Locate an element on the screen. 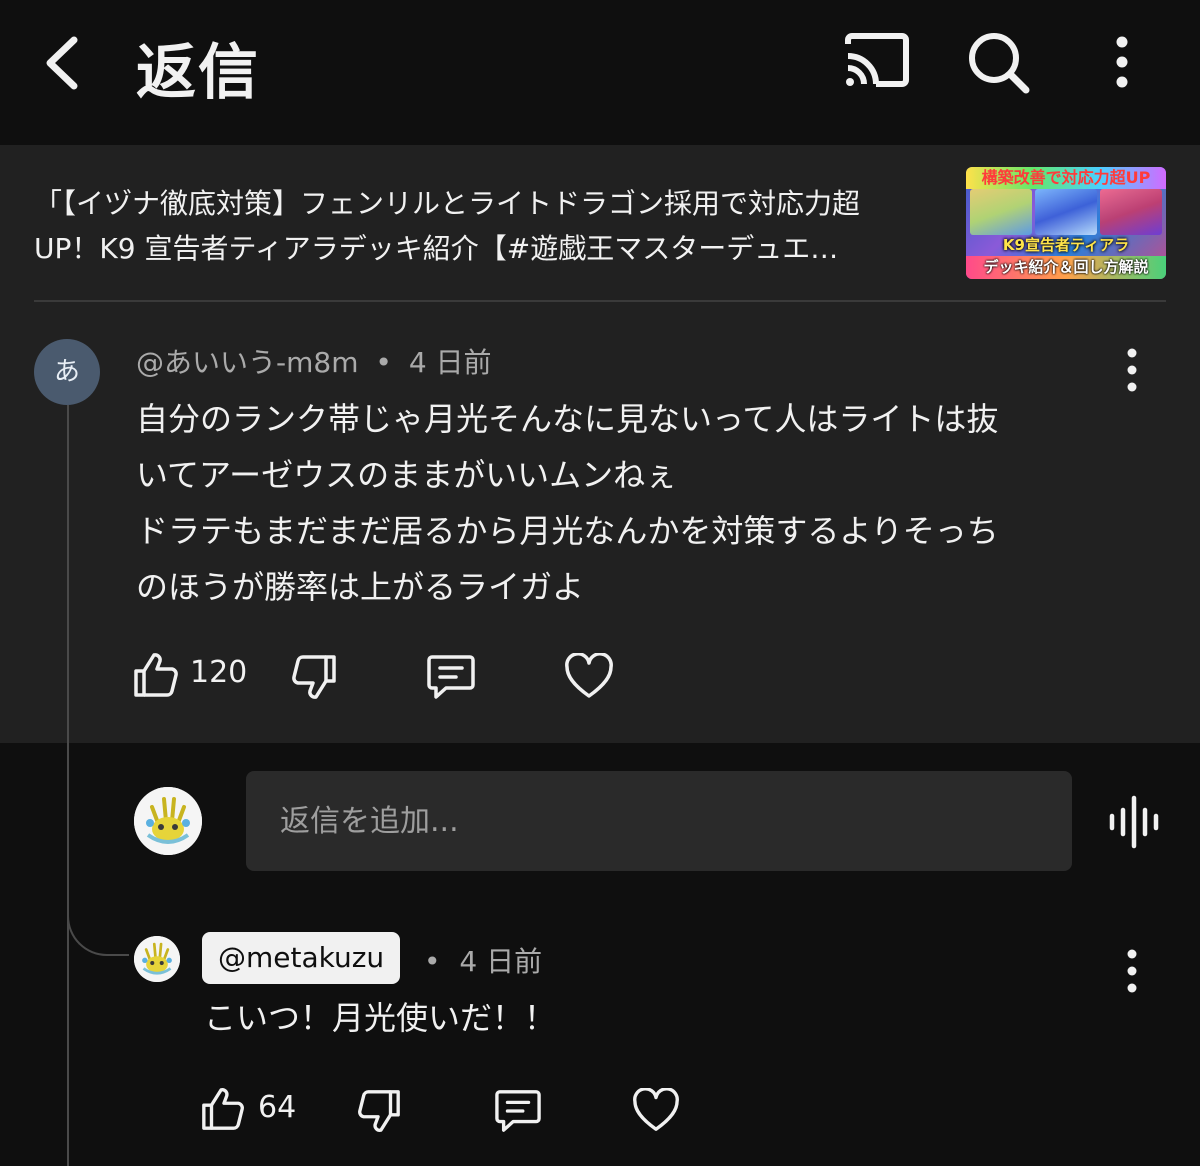 The image size is (1200, 1166). voice-input-button is located at coordinates (1134, 822).